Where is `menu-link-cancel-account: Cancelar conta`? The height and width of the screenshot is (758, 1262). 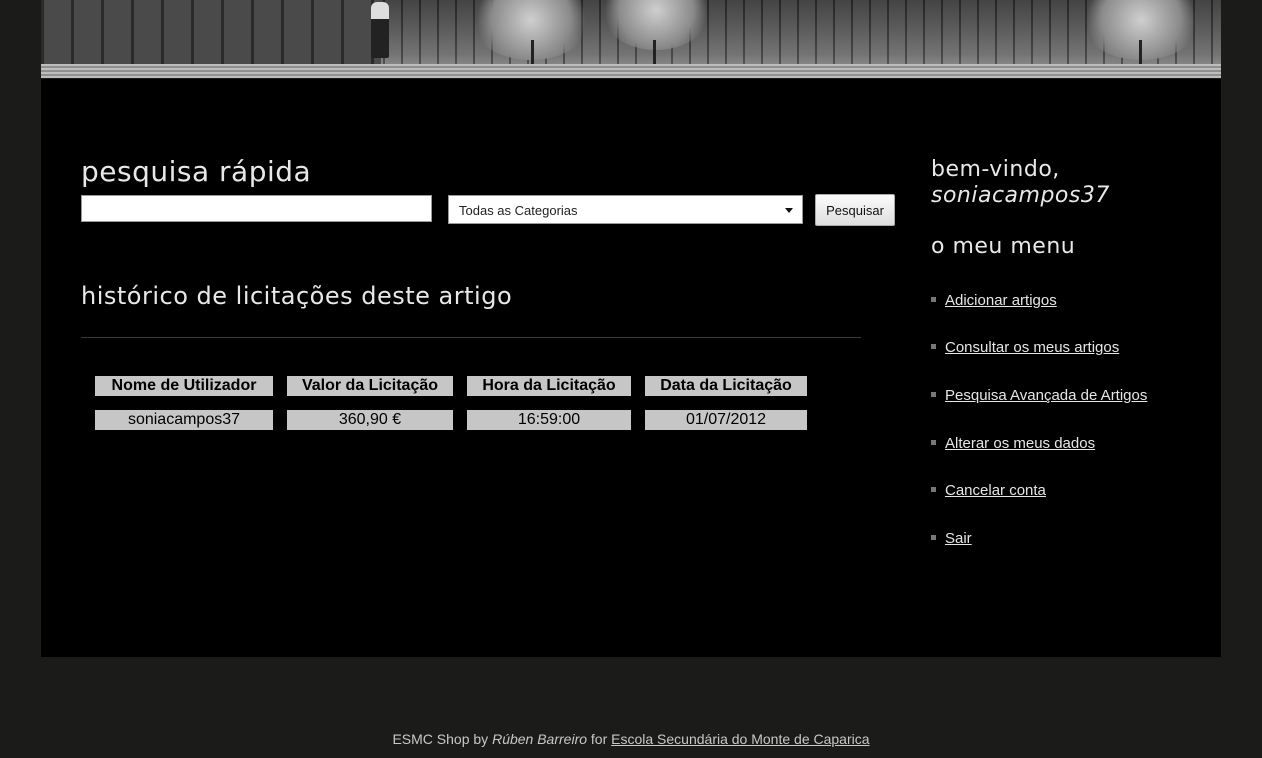 menu-link-cancel-account: Cancelar conta is located at coordinates (995, 490).